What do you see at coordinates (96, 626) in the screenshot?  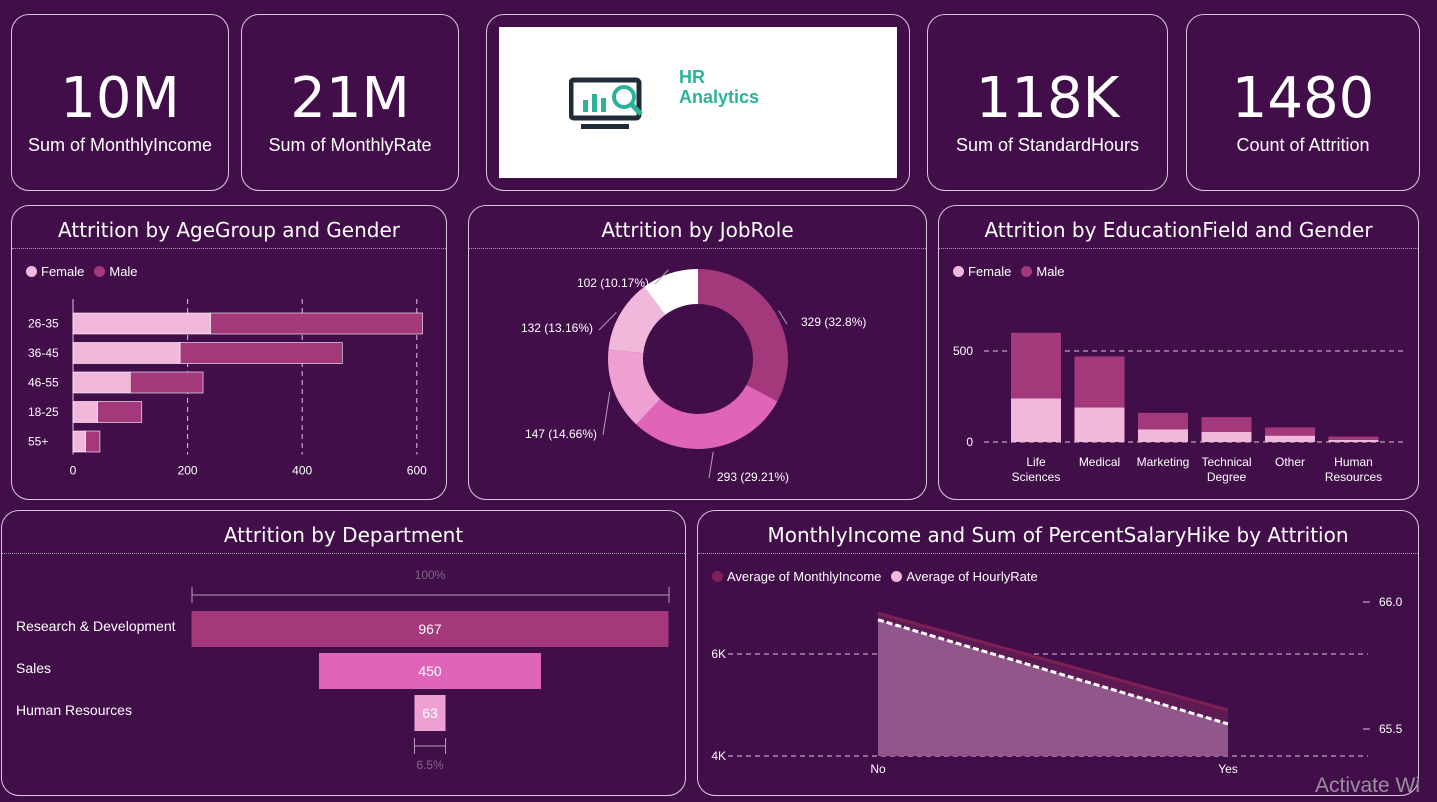 I see `category-label: Research & Development` at bounding box center [96, 626].